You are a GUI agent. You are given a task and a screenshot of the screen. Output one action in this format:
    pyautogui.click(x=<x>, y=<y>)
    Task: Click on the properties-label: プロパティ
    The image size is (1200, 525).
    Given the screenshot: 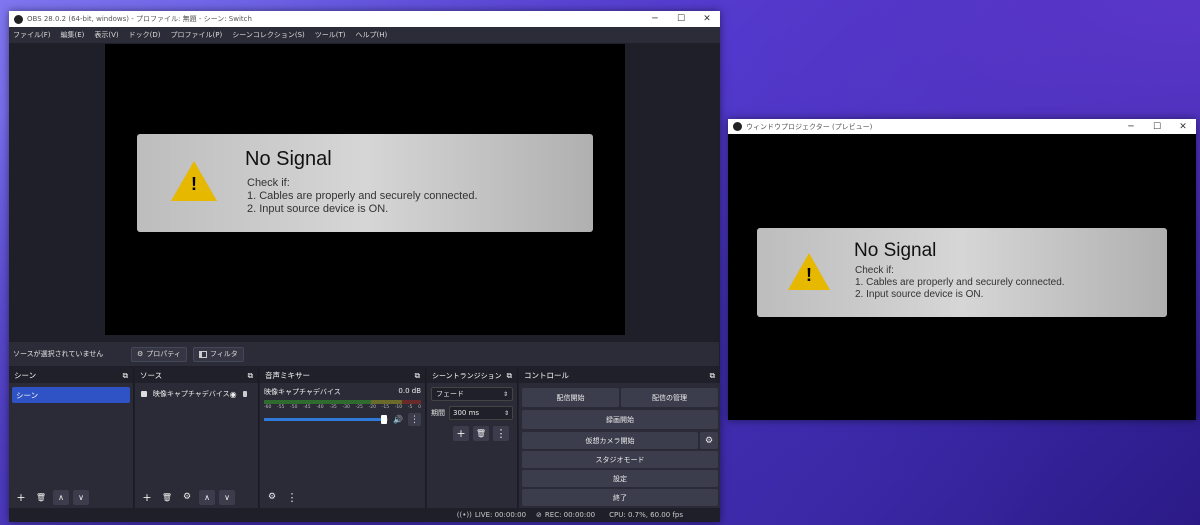 What is the action you would take?
    pyautogui.click(x=163, y=354)
    